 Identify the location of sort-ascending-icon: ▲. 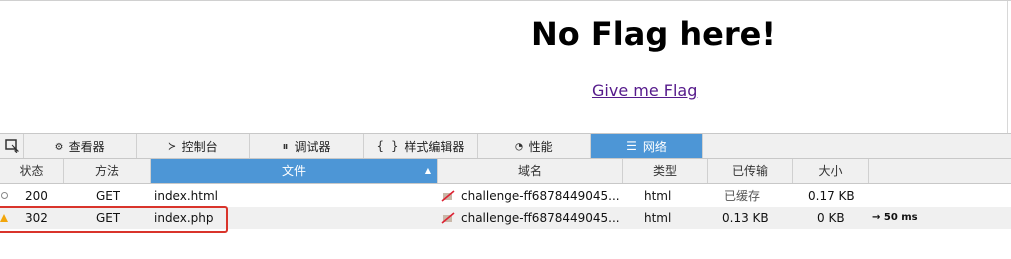
(427, 170).